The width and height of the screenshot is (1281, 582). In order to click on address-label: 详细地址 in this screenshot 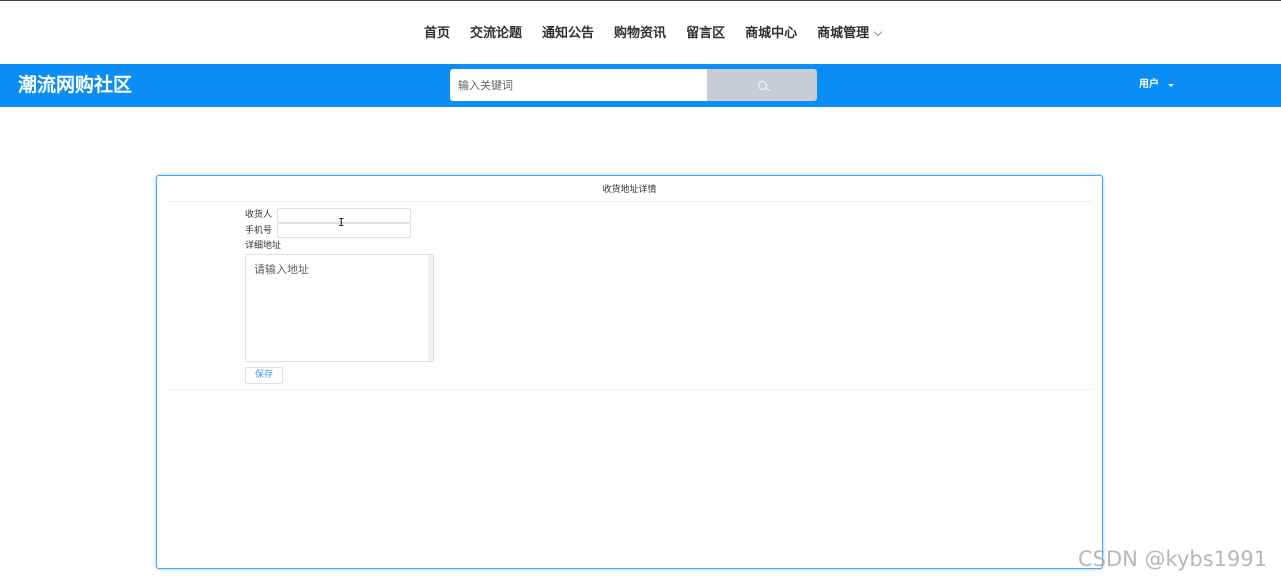, I will do `click(263, 246)`.